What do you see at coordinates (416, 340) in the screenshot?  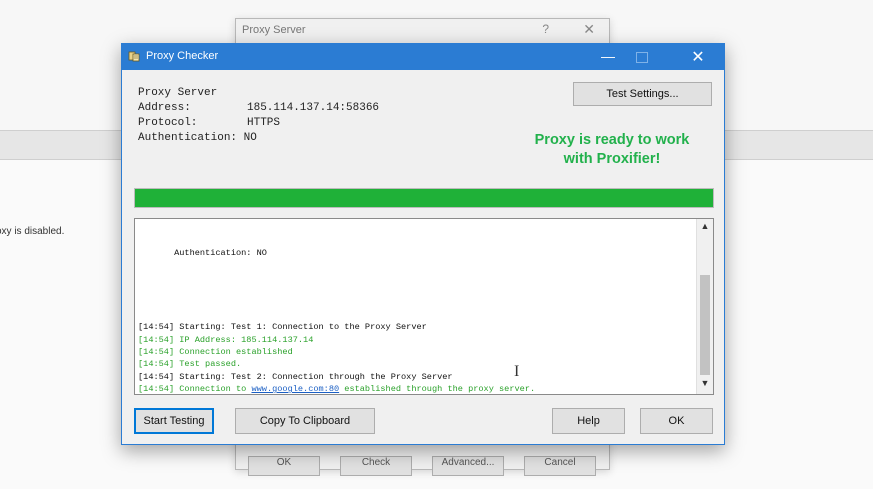 I see `log-line: [14:54] IP Address: 185.114.137.14` at bounding box center [416, 340].